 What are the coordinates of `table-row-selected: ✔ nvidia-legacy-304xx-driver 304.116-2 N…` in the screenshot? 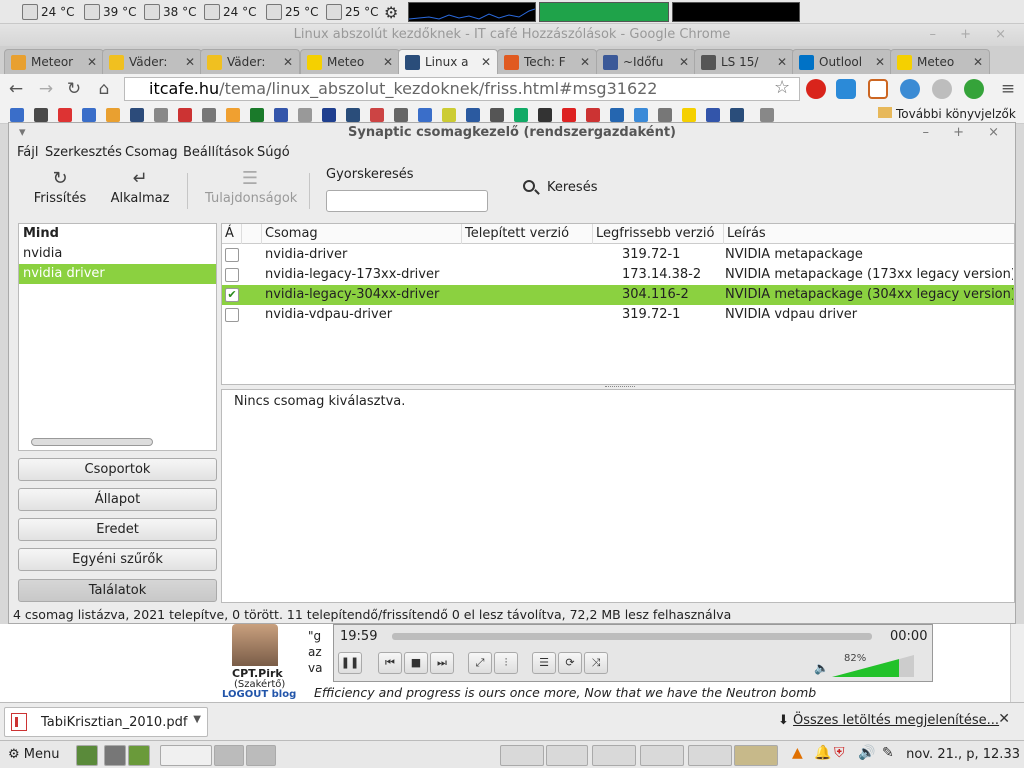 It's located at (618, 295).